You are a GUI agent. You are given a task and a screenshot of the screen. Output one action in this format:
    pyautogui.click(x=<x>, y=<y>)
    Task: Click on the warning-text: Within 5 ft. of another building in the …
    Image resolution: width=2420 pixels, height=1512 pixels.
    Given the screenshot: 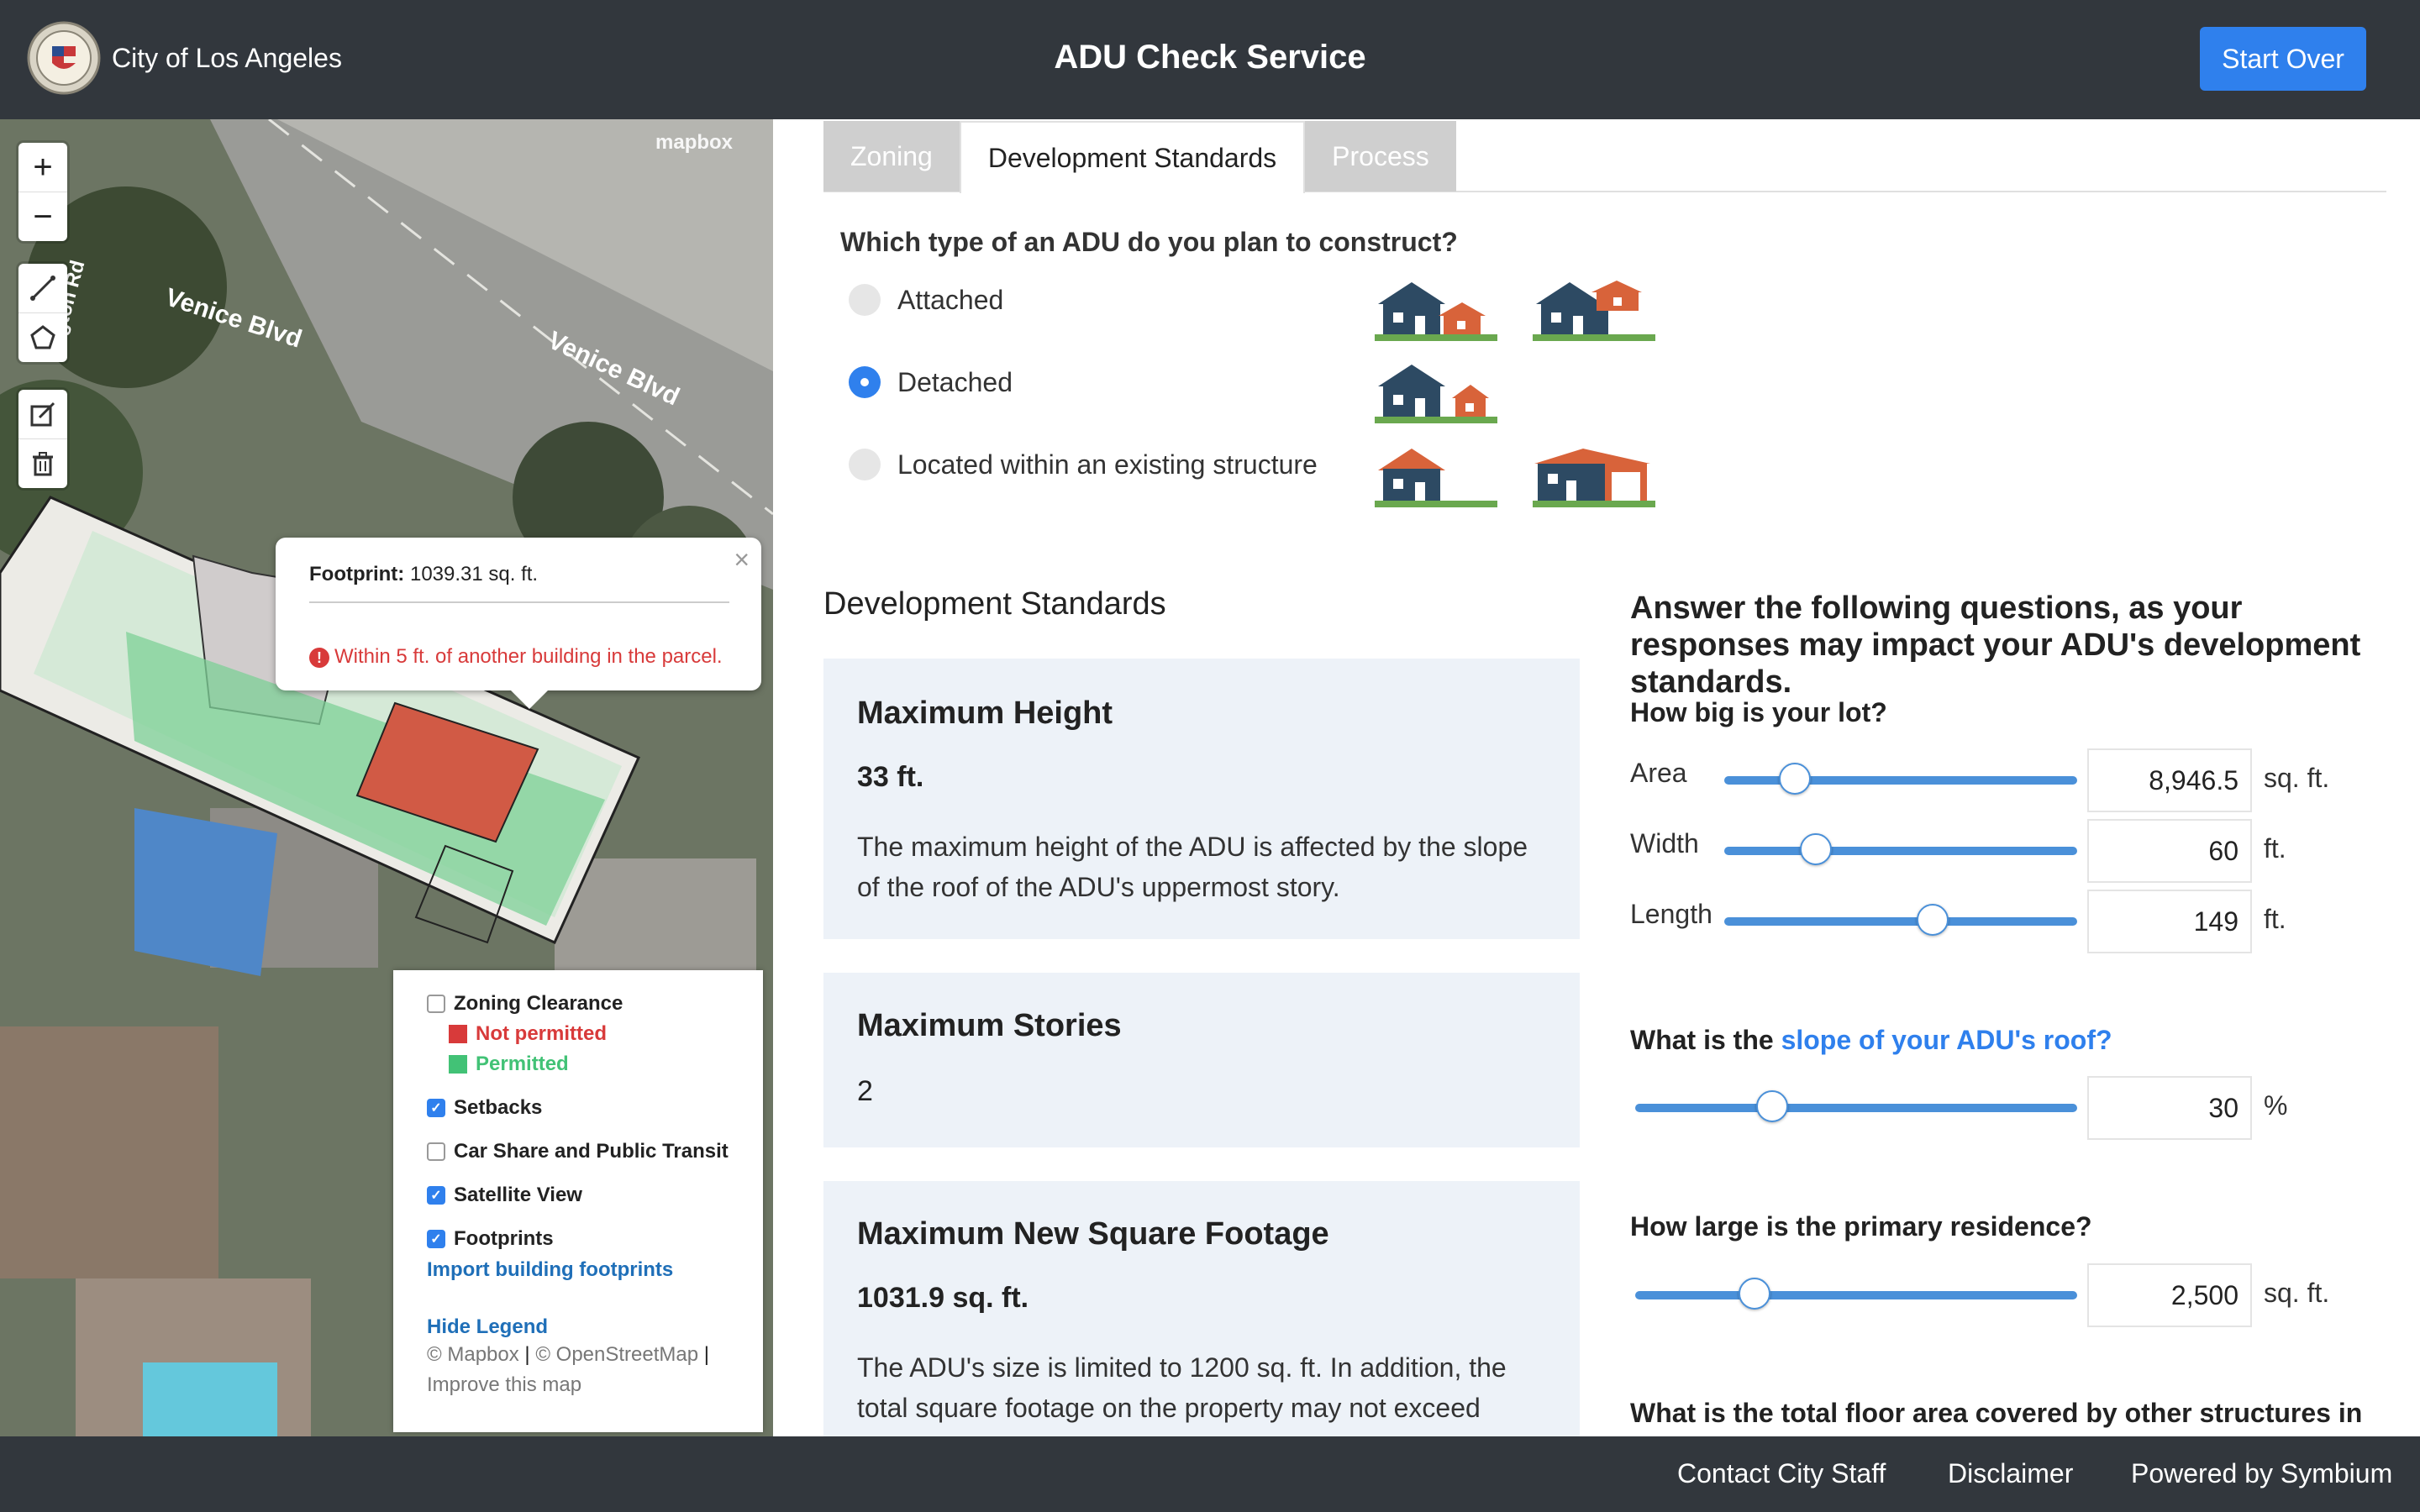 What is the action you would take?
    pyautogui.click(x=528, y=656)
    